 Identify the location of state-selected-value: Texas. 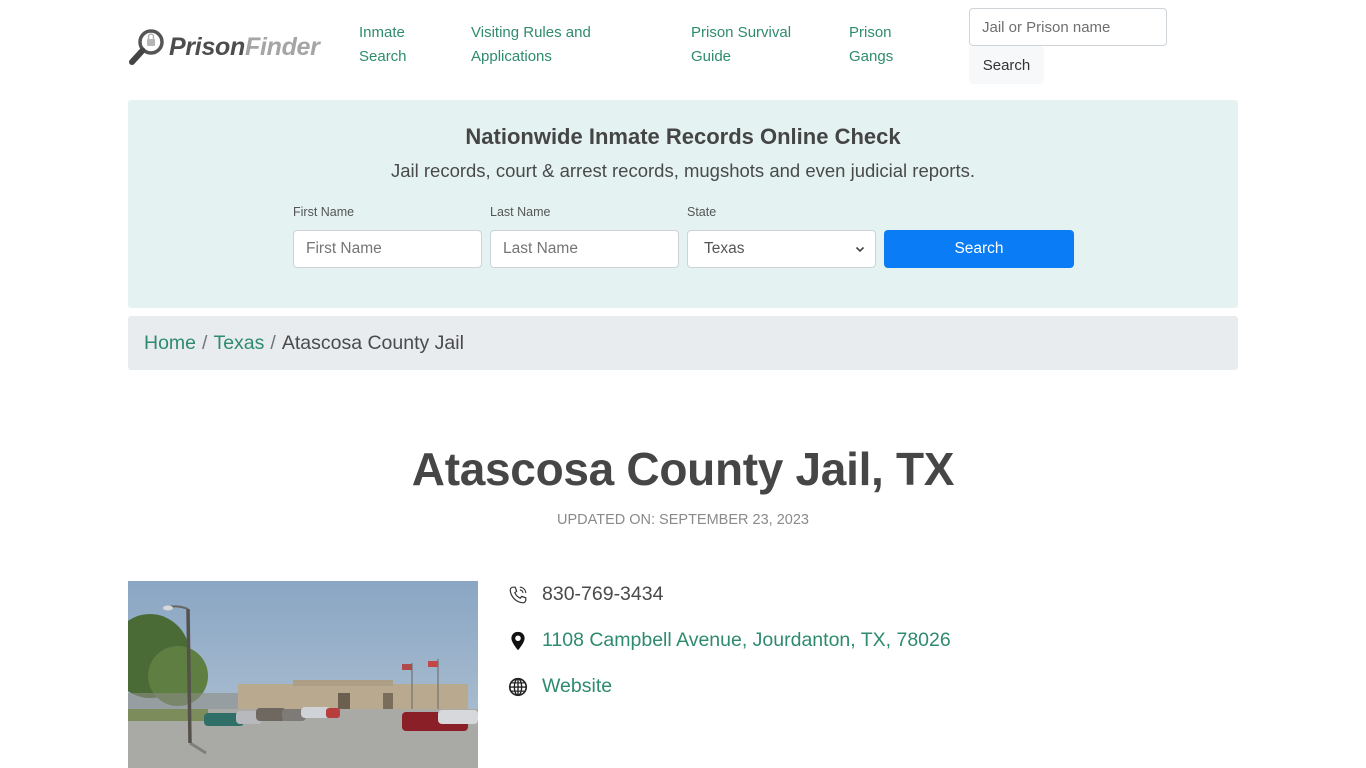
(724, 248).